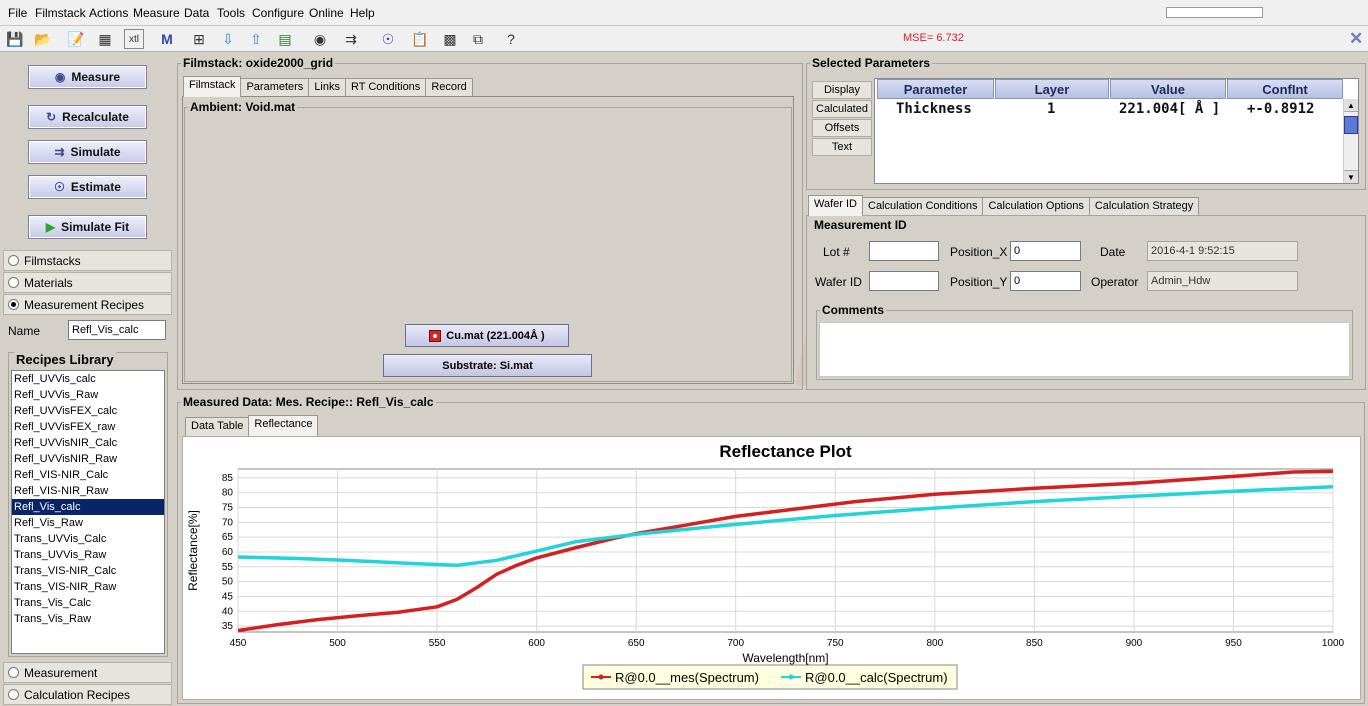 The width and height of the screenshot is (1368, 706). What do you see at coordinates (842, 90) in the screenshot?
I see `side-tab-display: Display` at bounding box center [842, 90].